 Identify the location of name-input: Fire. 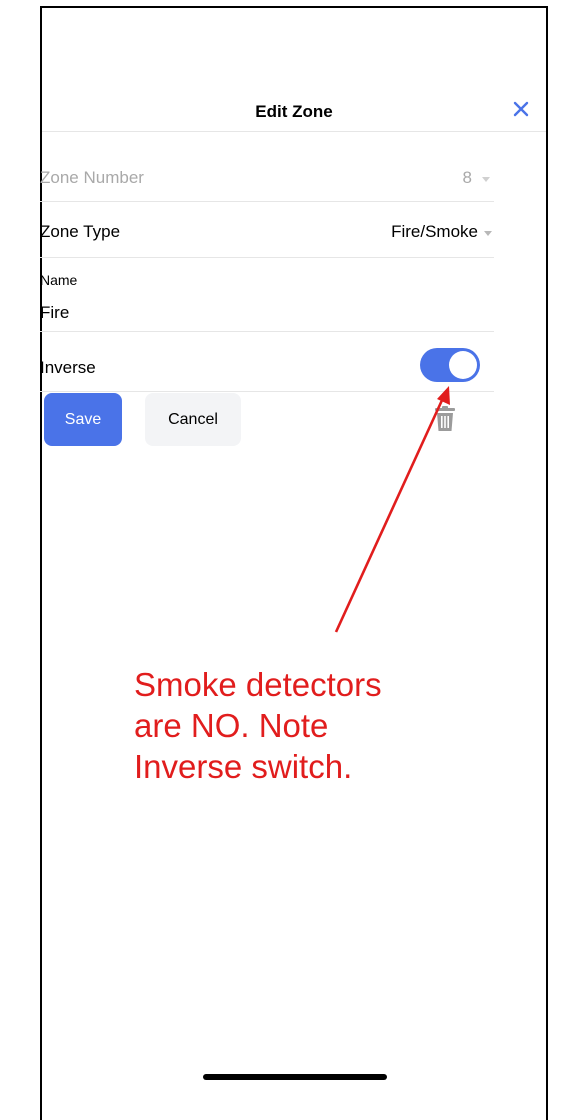
(54, 313).